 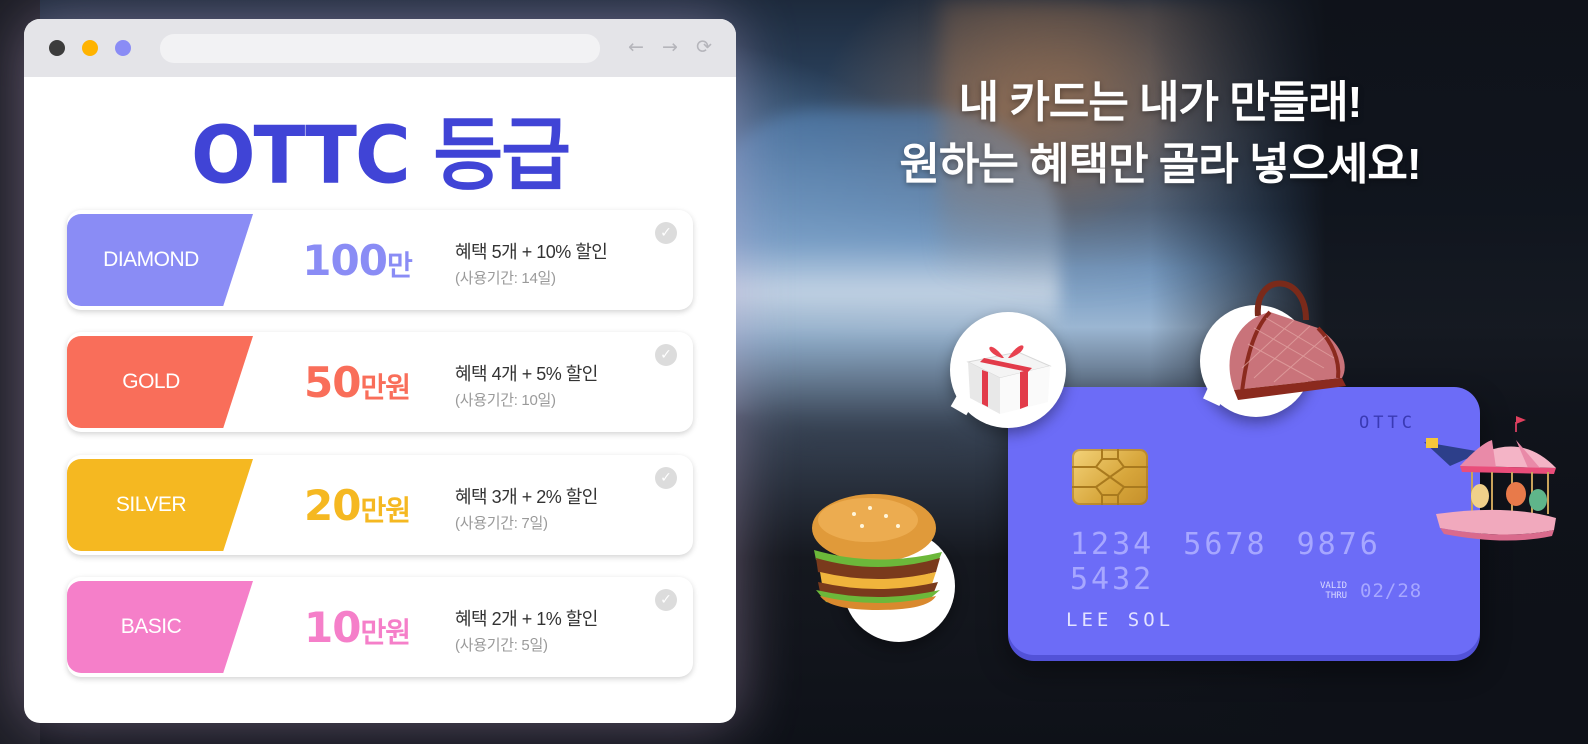 I want to click on tier-gold: GOLD 50 만원 혜택 4개 + 5% 할인 (사용기간: 10일) ✓, so click(x=380, y=382).